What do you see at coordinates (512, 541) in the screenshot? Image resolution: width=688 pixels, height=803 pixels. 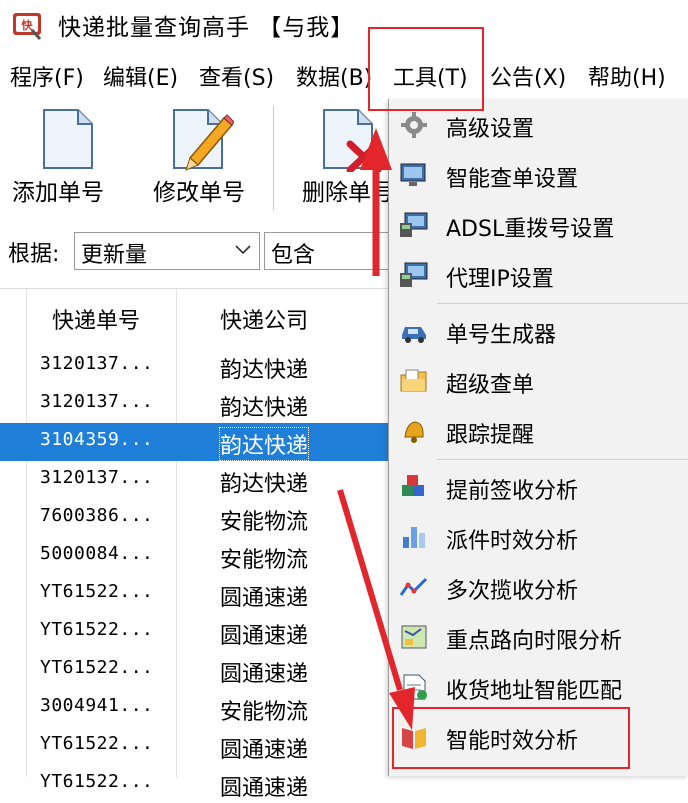 I see `menu-item-label: 派件时效分析` at bounding box center [512, 541].